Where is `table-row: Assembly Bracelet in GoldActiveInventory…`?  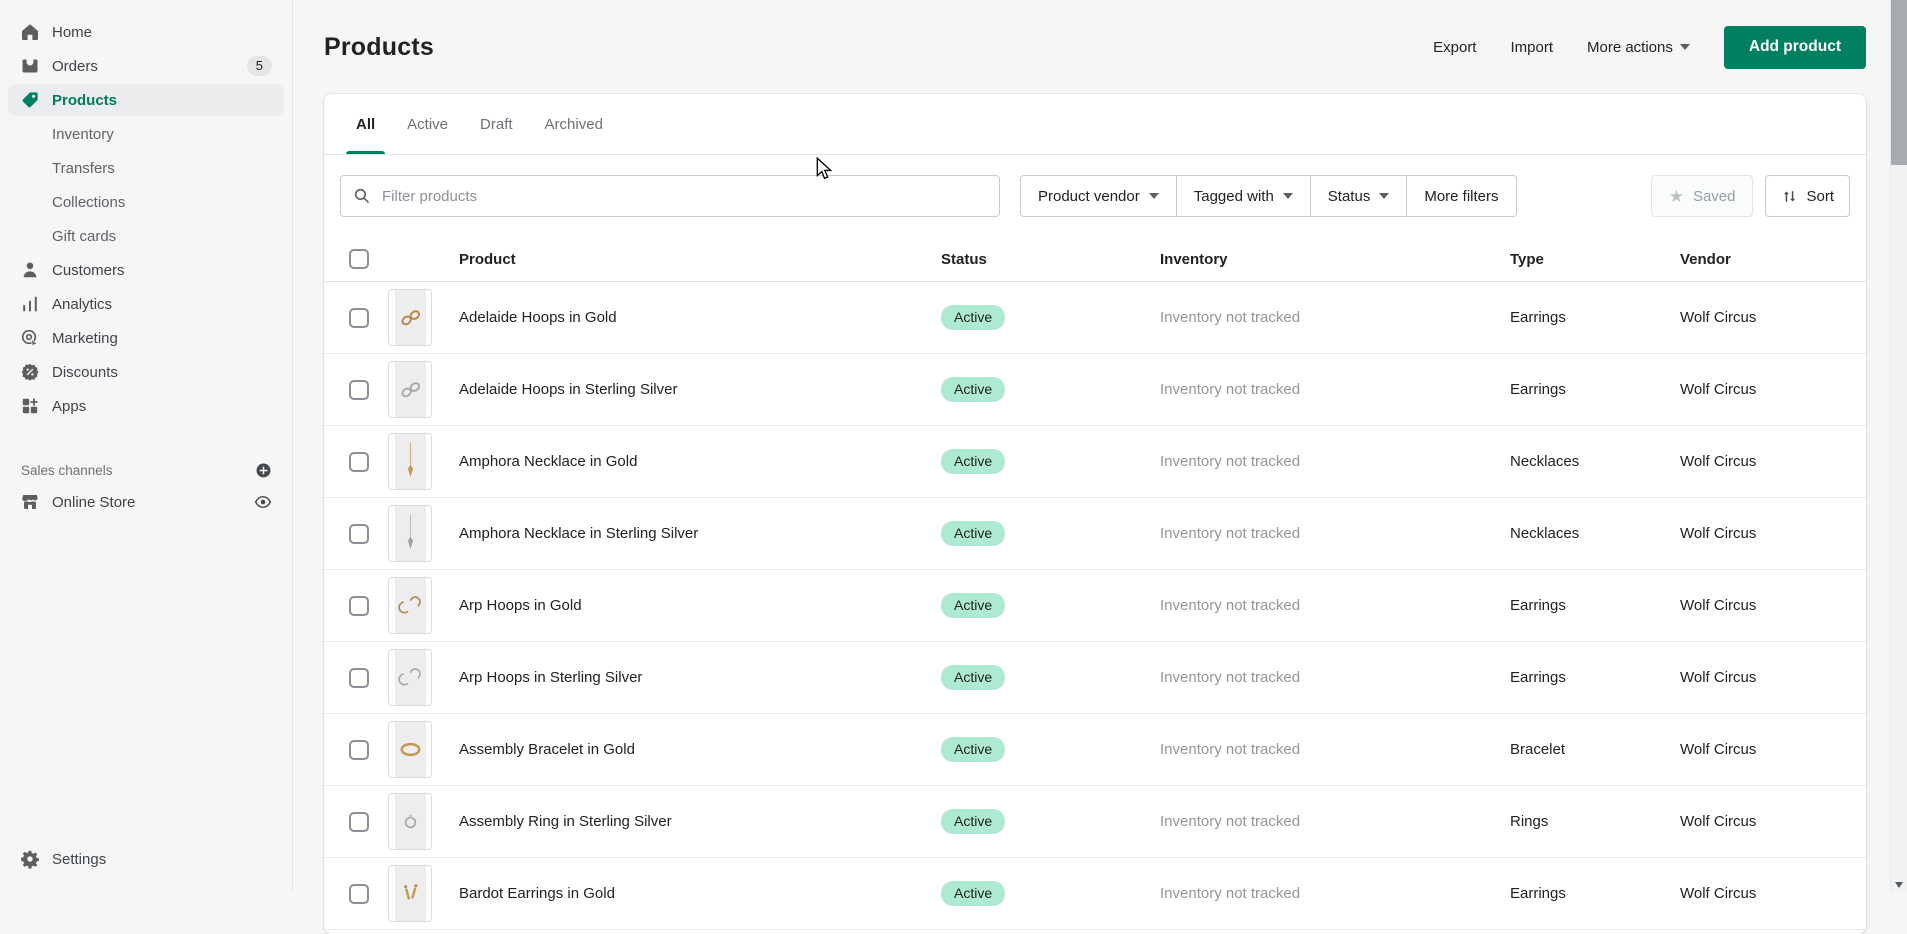
table-row: Assembly Bracelet in GoldActiveInventory… is located at coordinates (1095, 750).